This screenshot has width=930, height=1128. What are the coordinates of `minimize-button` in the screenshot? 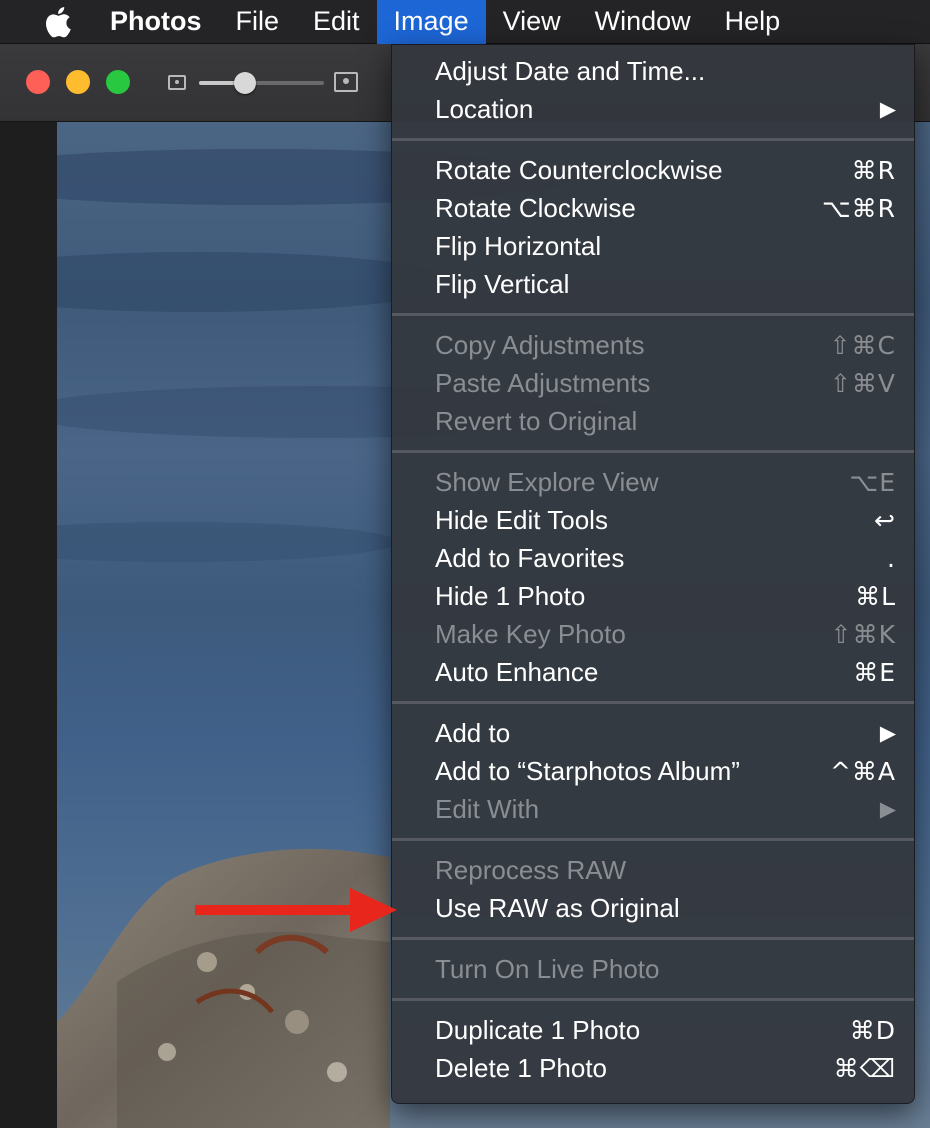 It's located at (78, 82).